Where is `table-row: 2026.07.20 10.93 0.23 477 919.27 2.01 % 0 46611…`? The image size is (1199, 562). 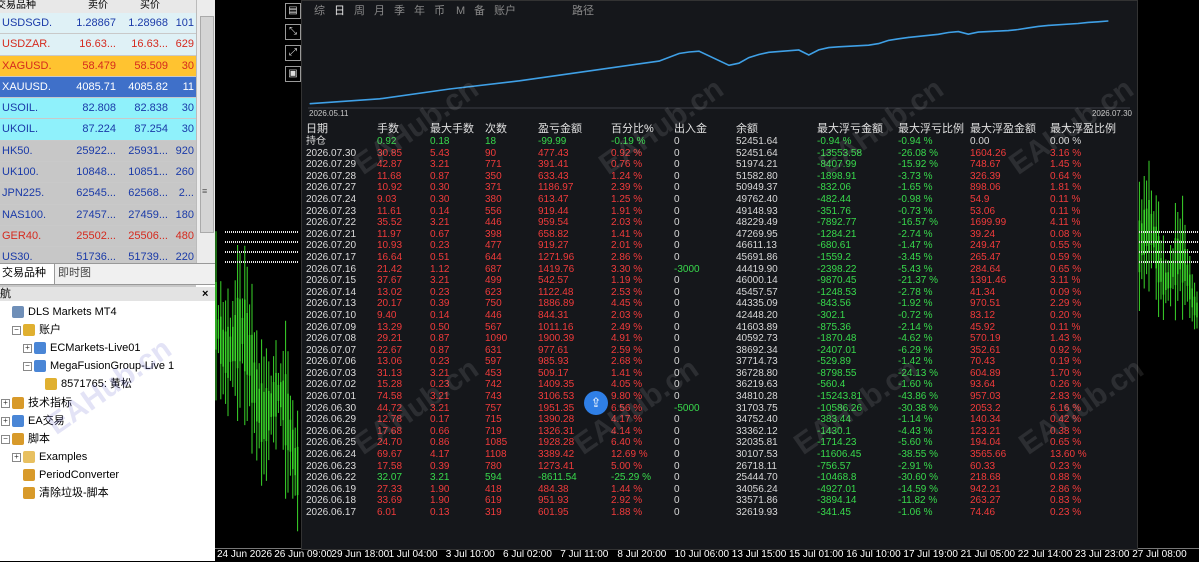
table-row: 2026.07.20 10.93 0.23 477 919.27 2.01 % 0 46611… is located at coordinates (719, 246).